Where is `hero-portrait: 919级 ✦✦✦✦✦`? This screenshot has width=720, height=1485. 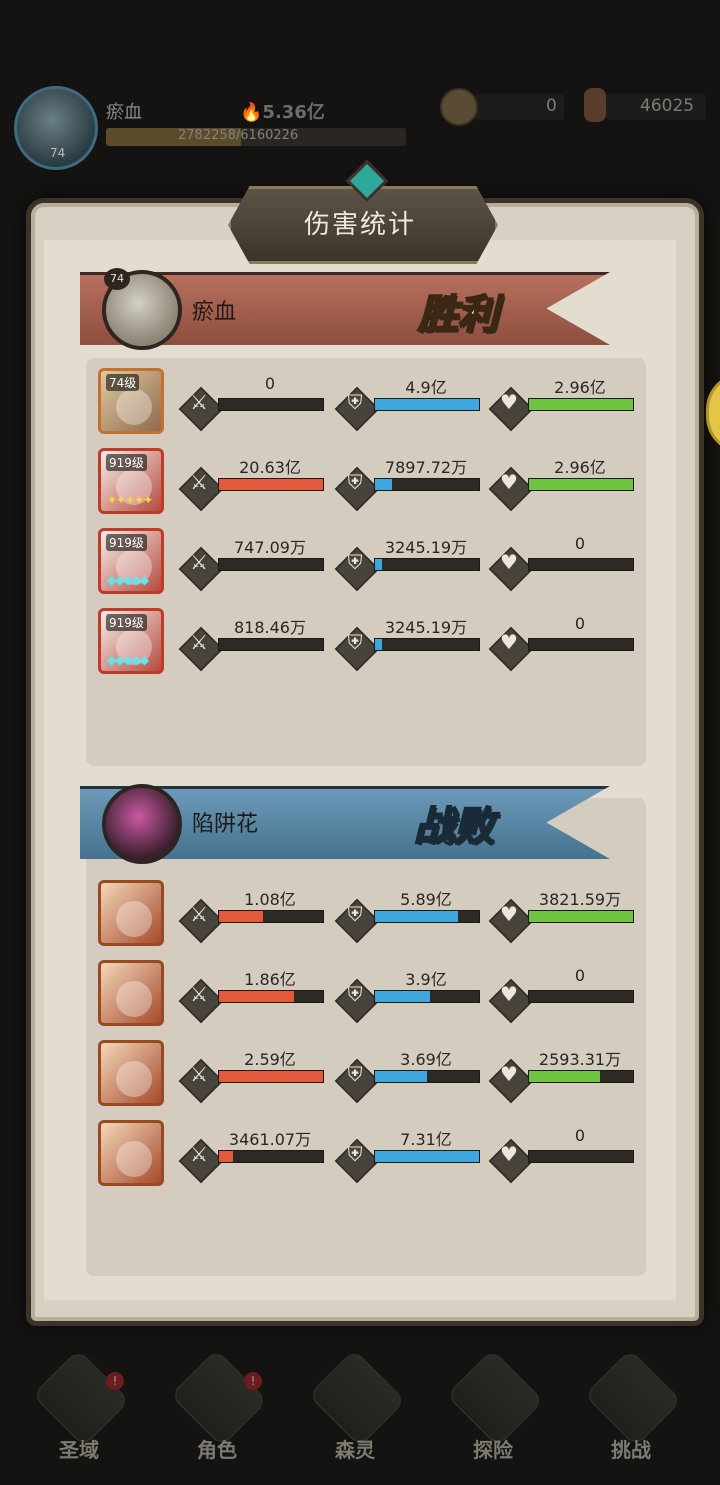
hero-portrait: 919级 ✦✦✦✦✦ is located at coordinates (131, 481).